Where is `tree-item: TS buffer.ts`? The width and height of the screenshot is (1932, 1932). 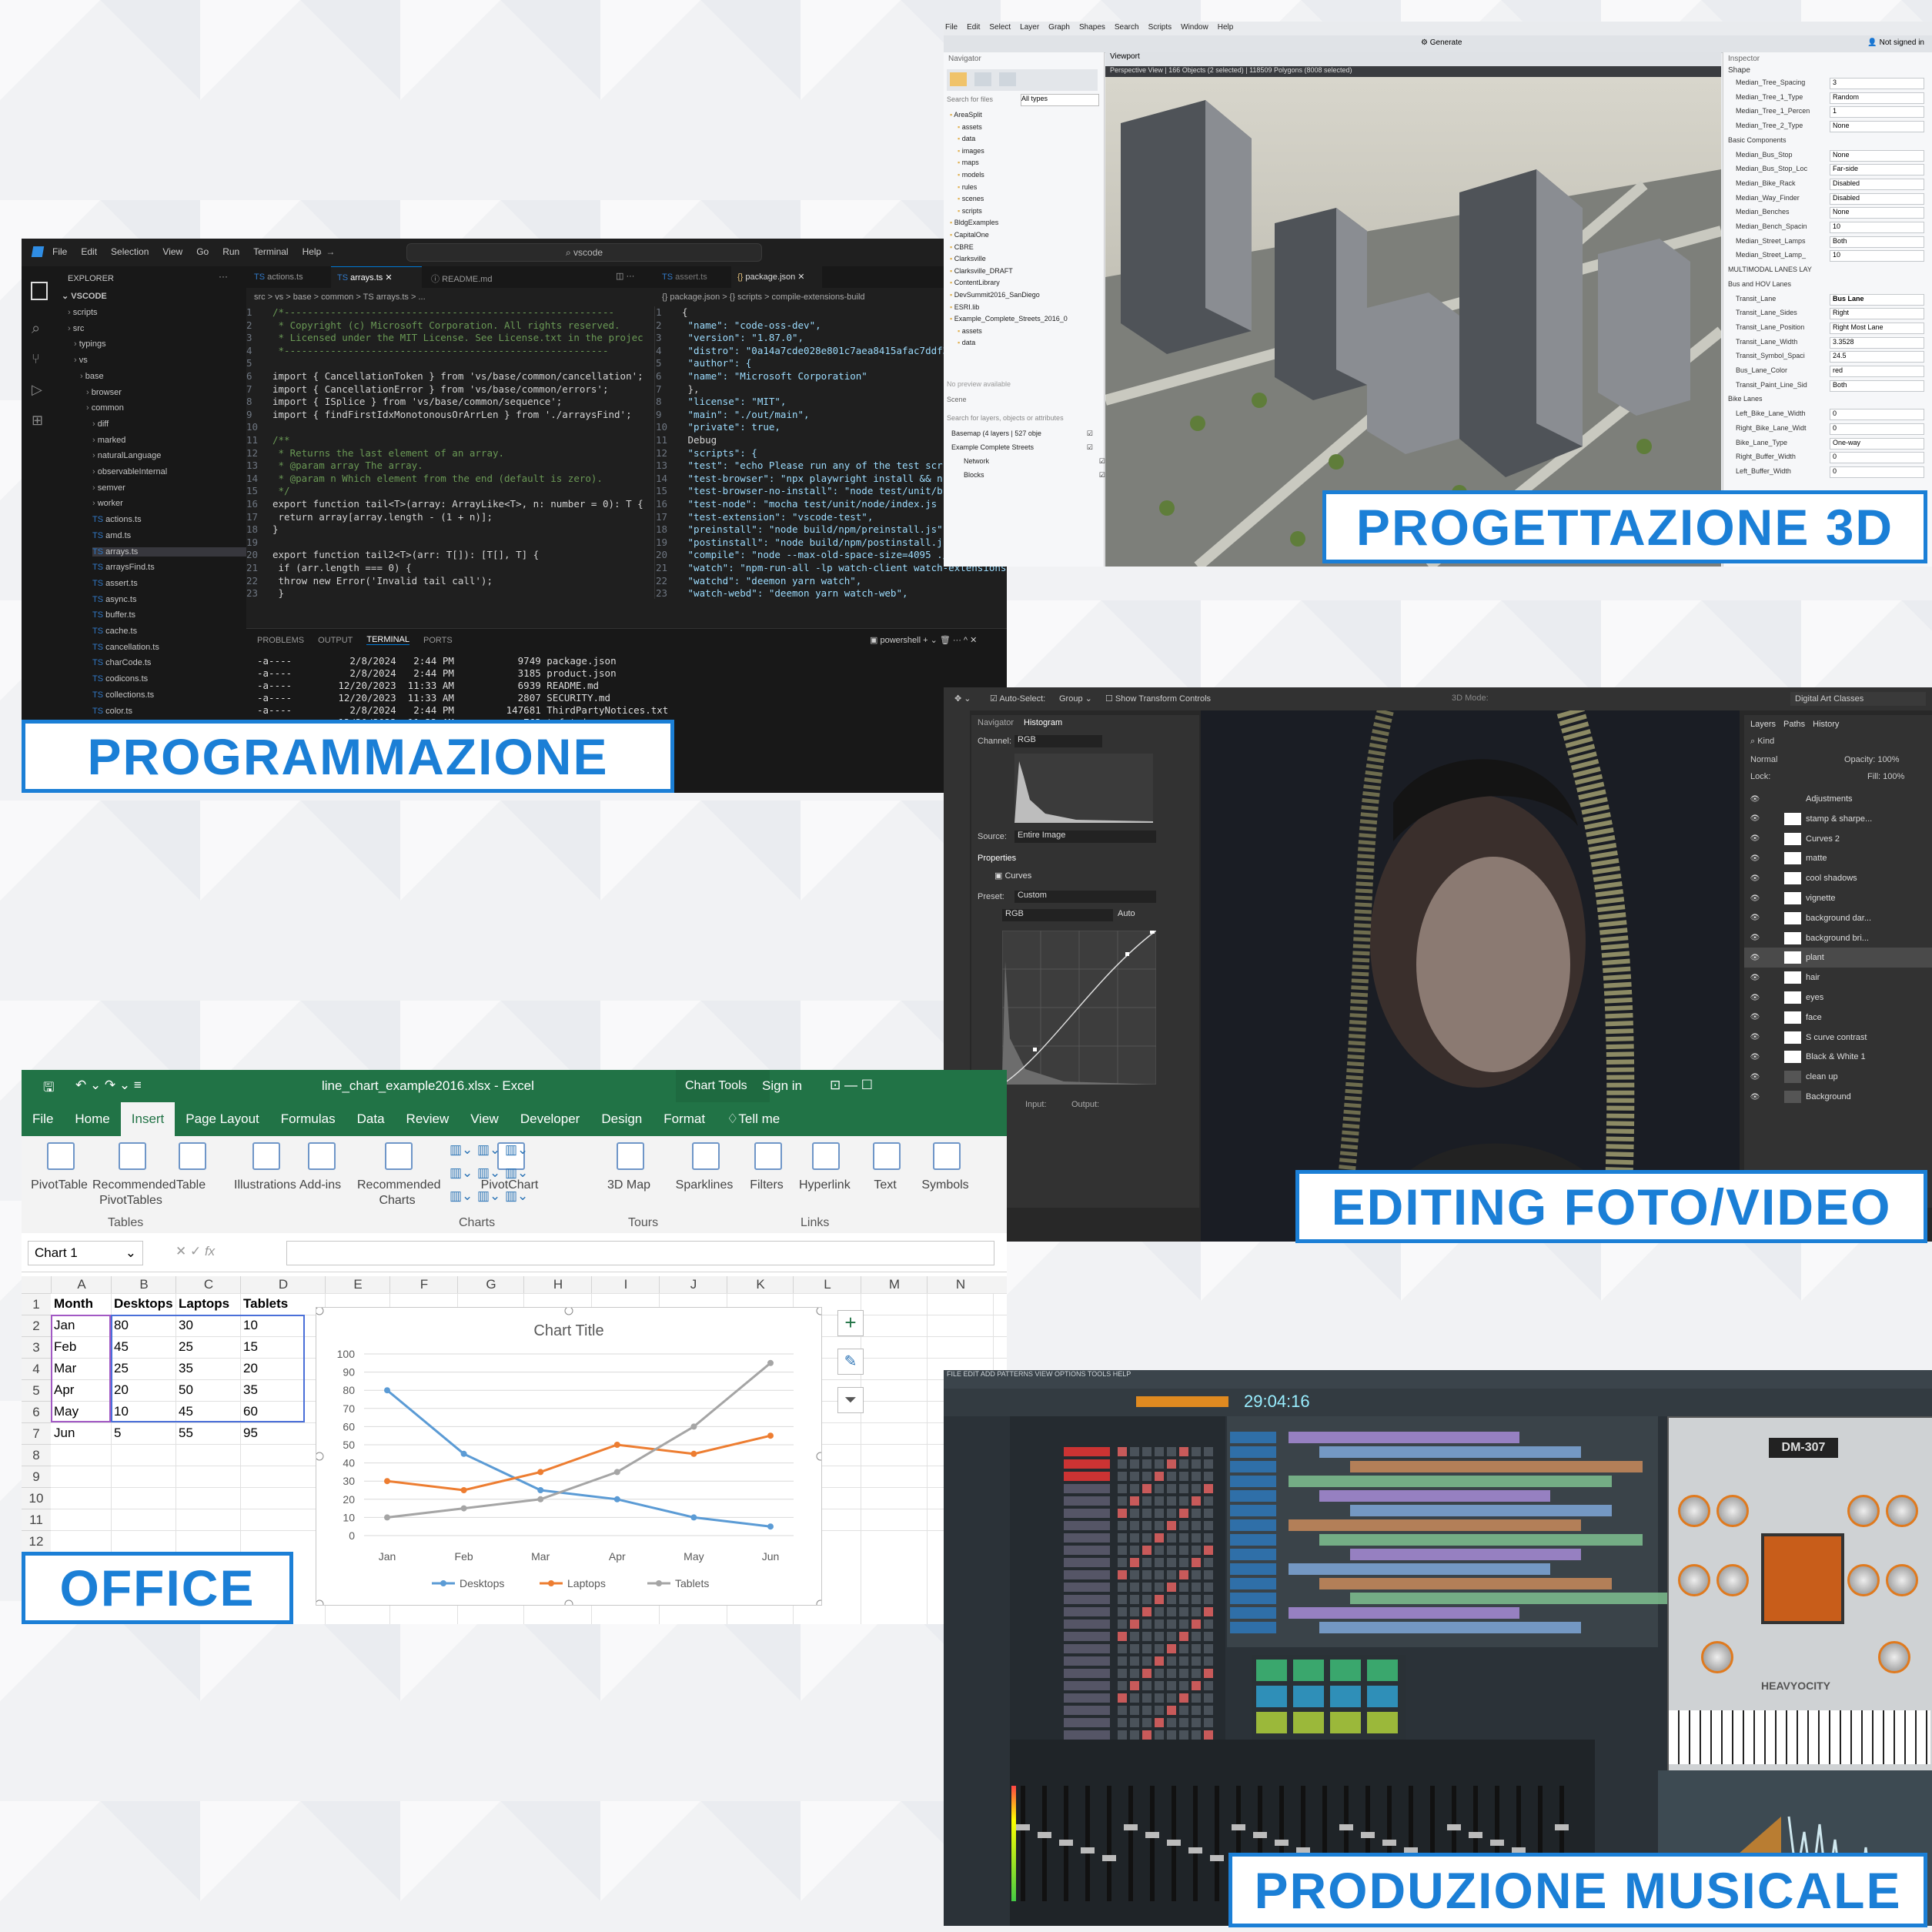
tree-item: TS buffer.ts is located at coordinates (113, 615).